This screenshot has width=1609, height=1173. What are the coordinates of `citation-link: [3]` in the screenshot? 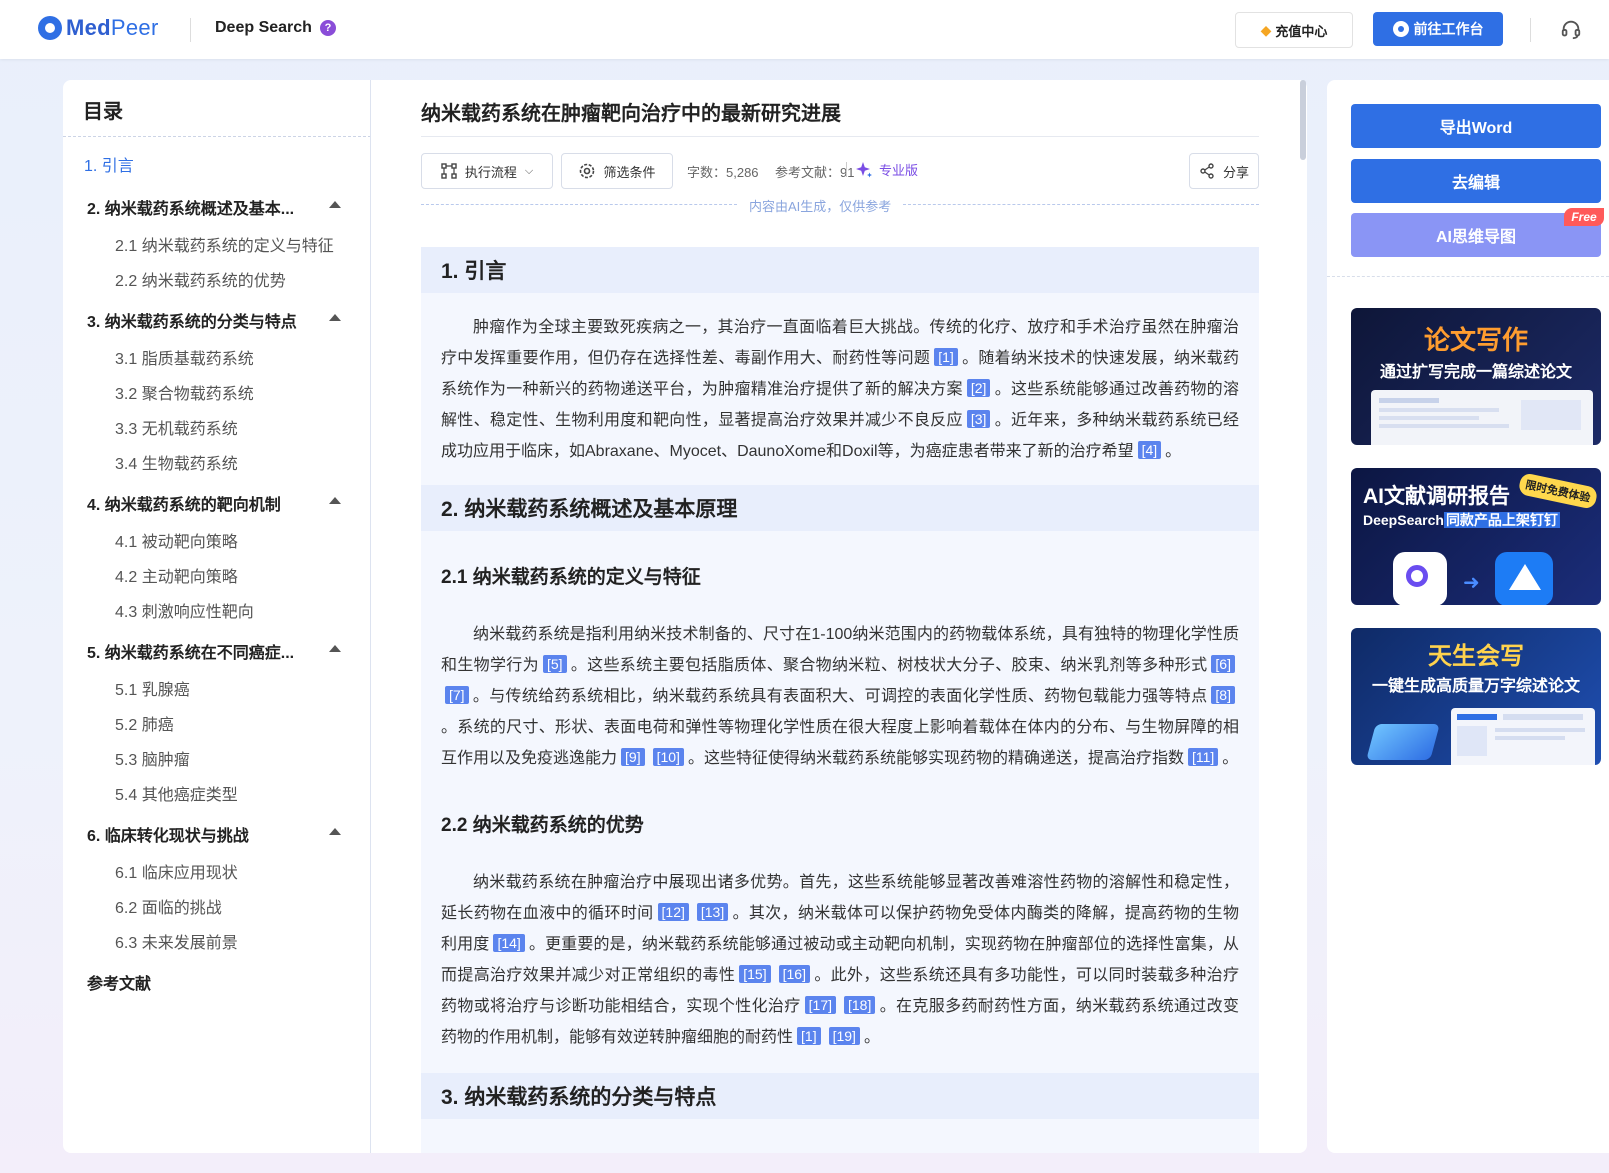 It's located at (978, 419).